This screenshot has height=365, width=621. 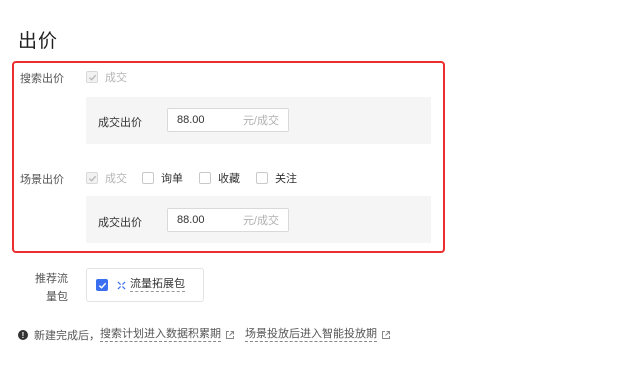 I want to click on scene-bid-inquiry-checkbox: 询单, so click(x=162, y=178).